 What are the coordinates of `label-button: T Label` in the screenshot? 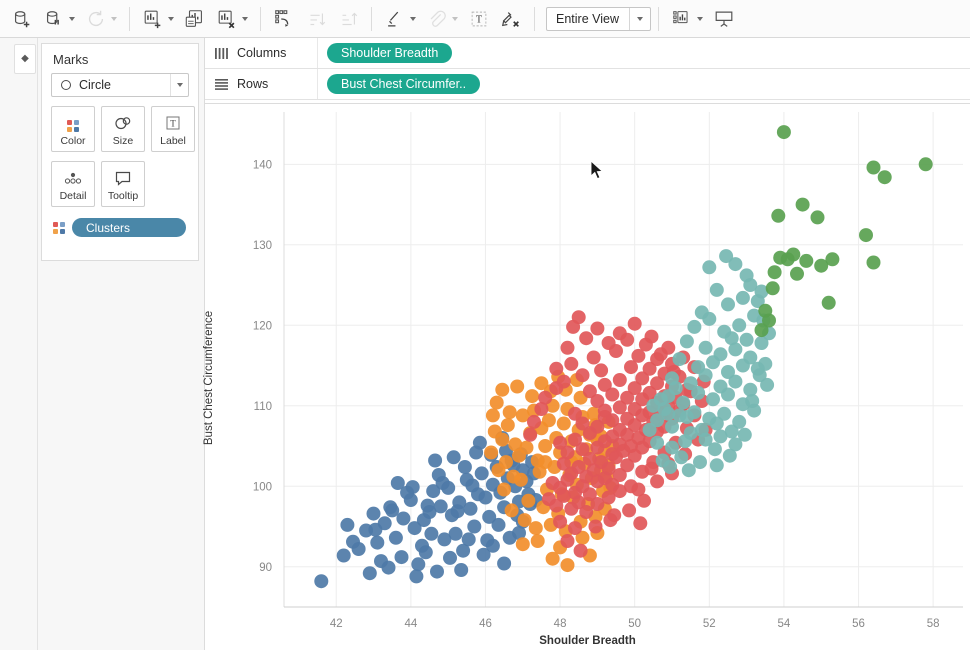 It's located at (173, 129).